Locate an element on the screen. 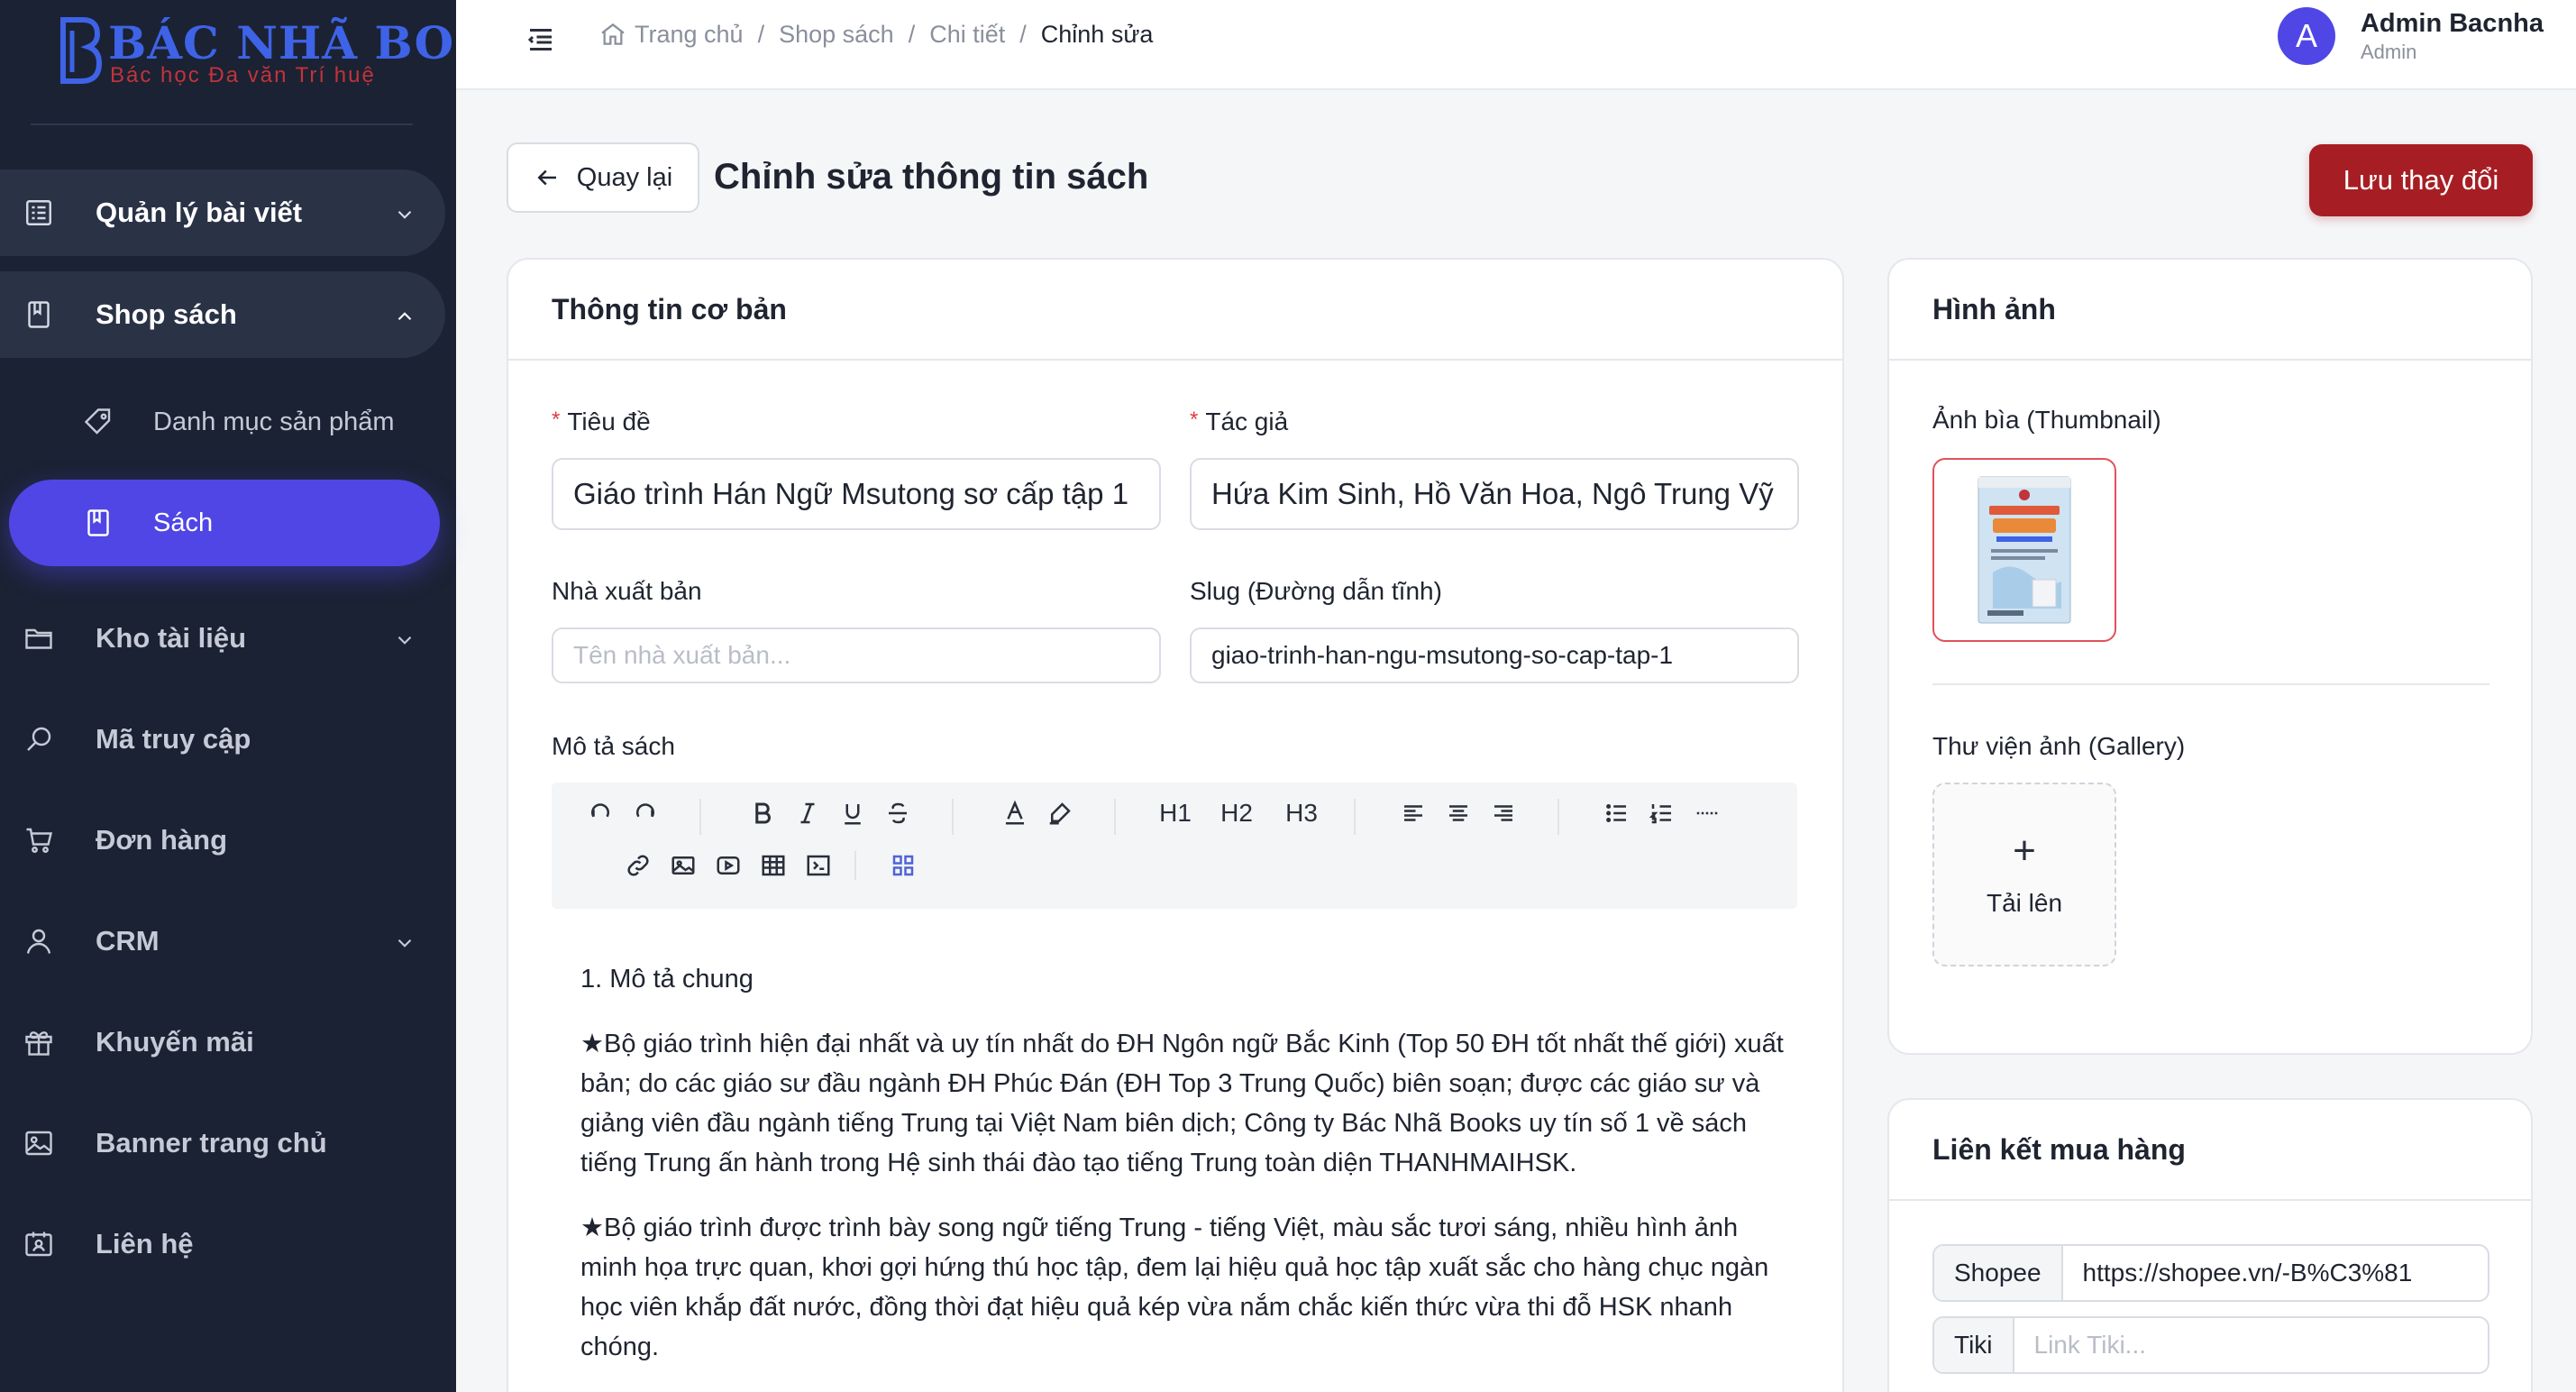 This screenshot has width=2576, height=1392. breadcrumb-detail: Chi tiết is located at coordinates (967, 35).